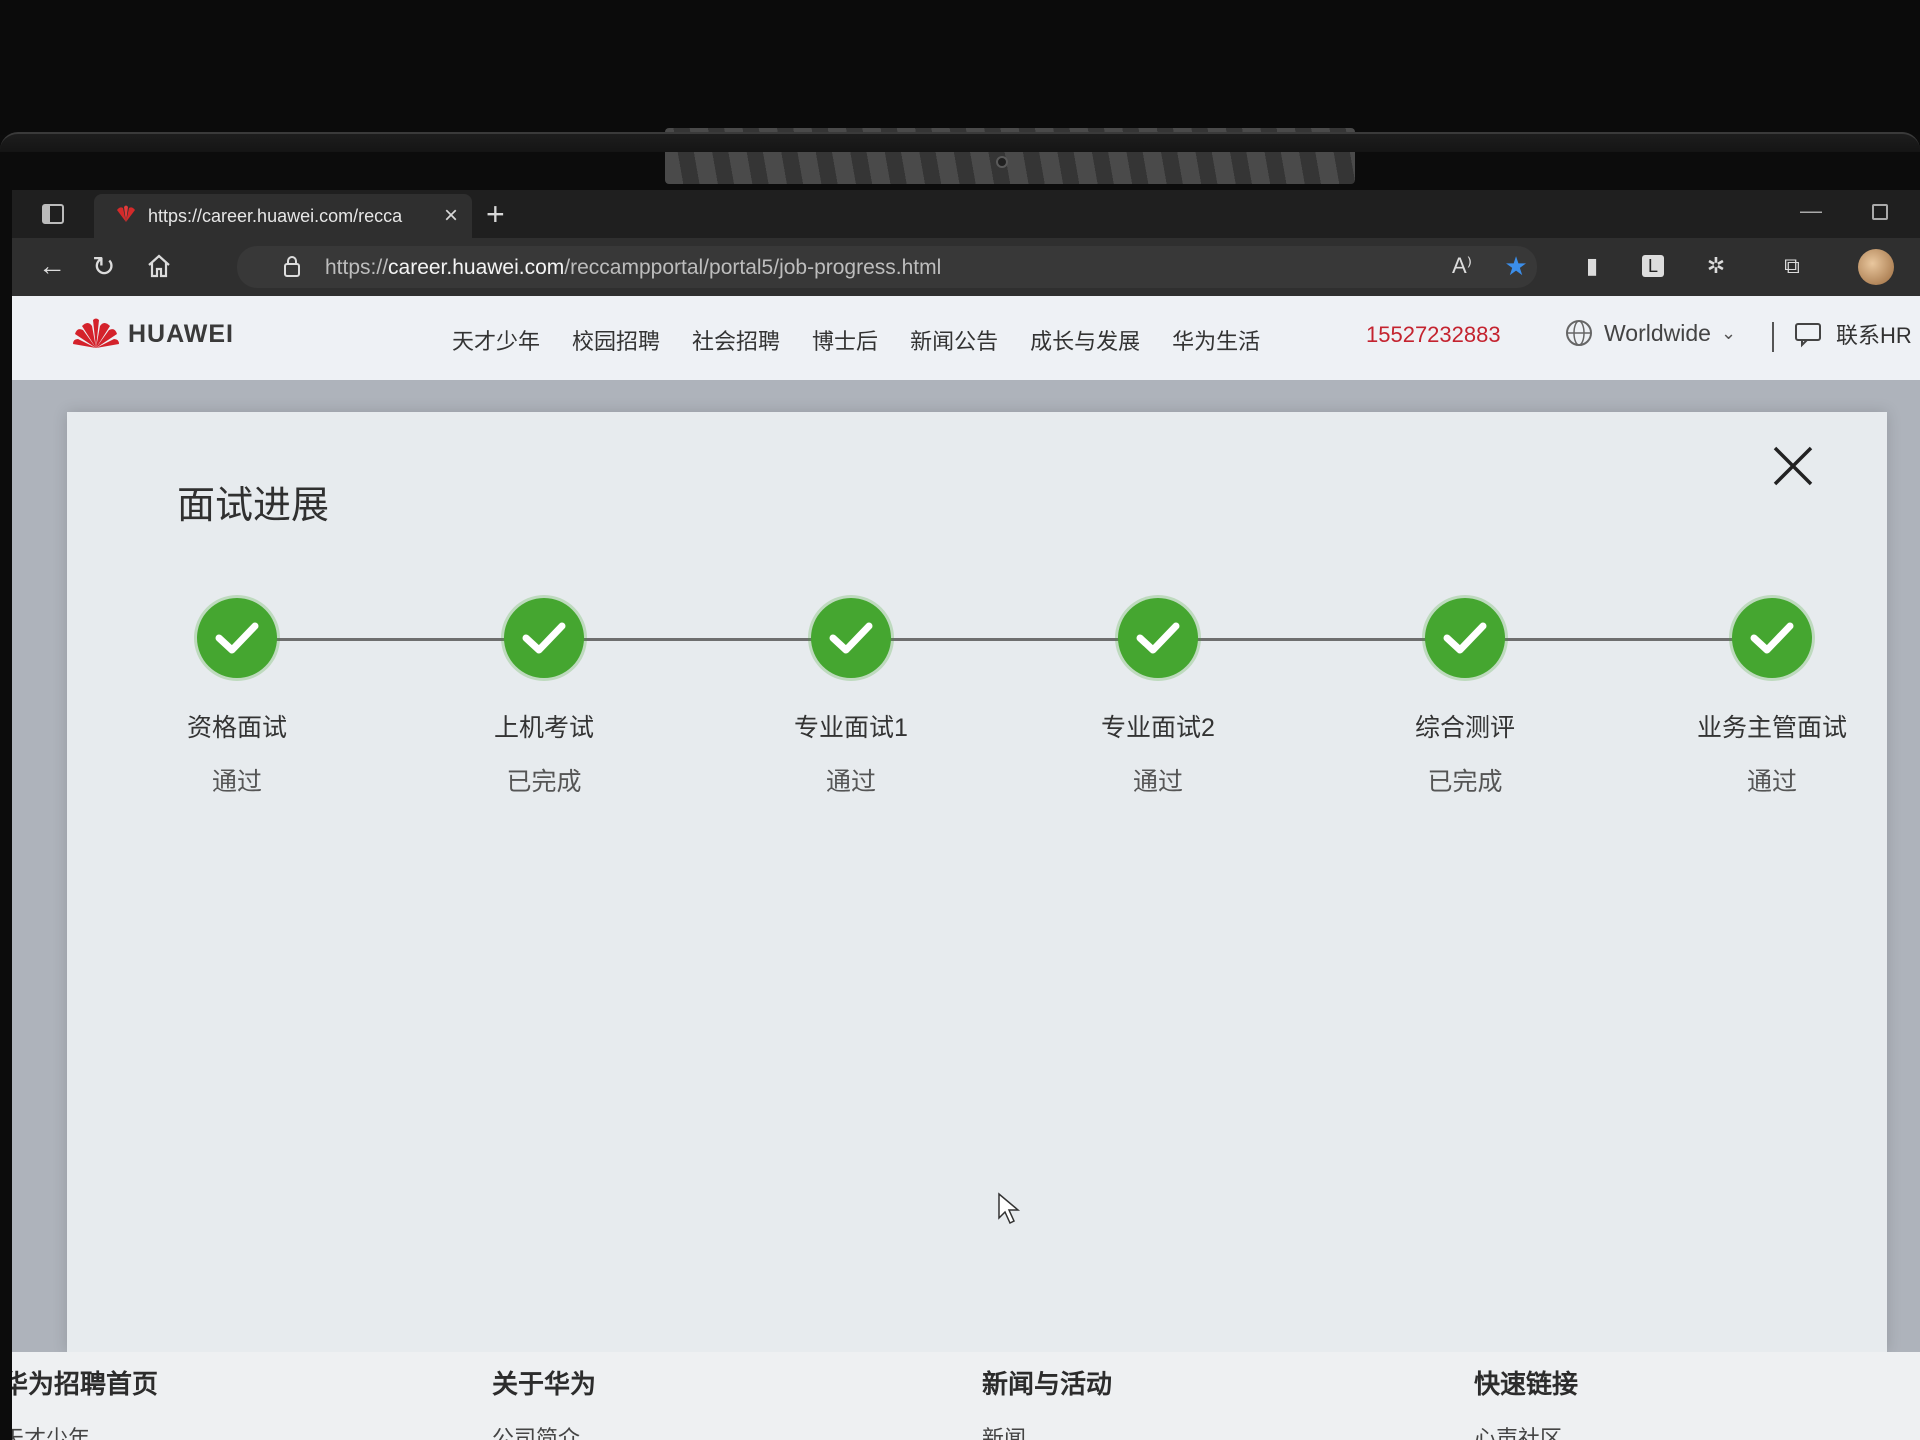 This screenshot has width=1920, height=1440. I want to click on webcam, so click(1002, 162).